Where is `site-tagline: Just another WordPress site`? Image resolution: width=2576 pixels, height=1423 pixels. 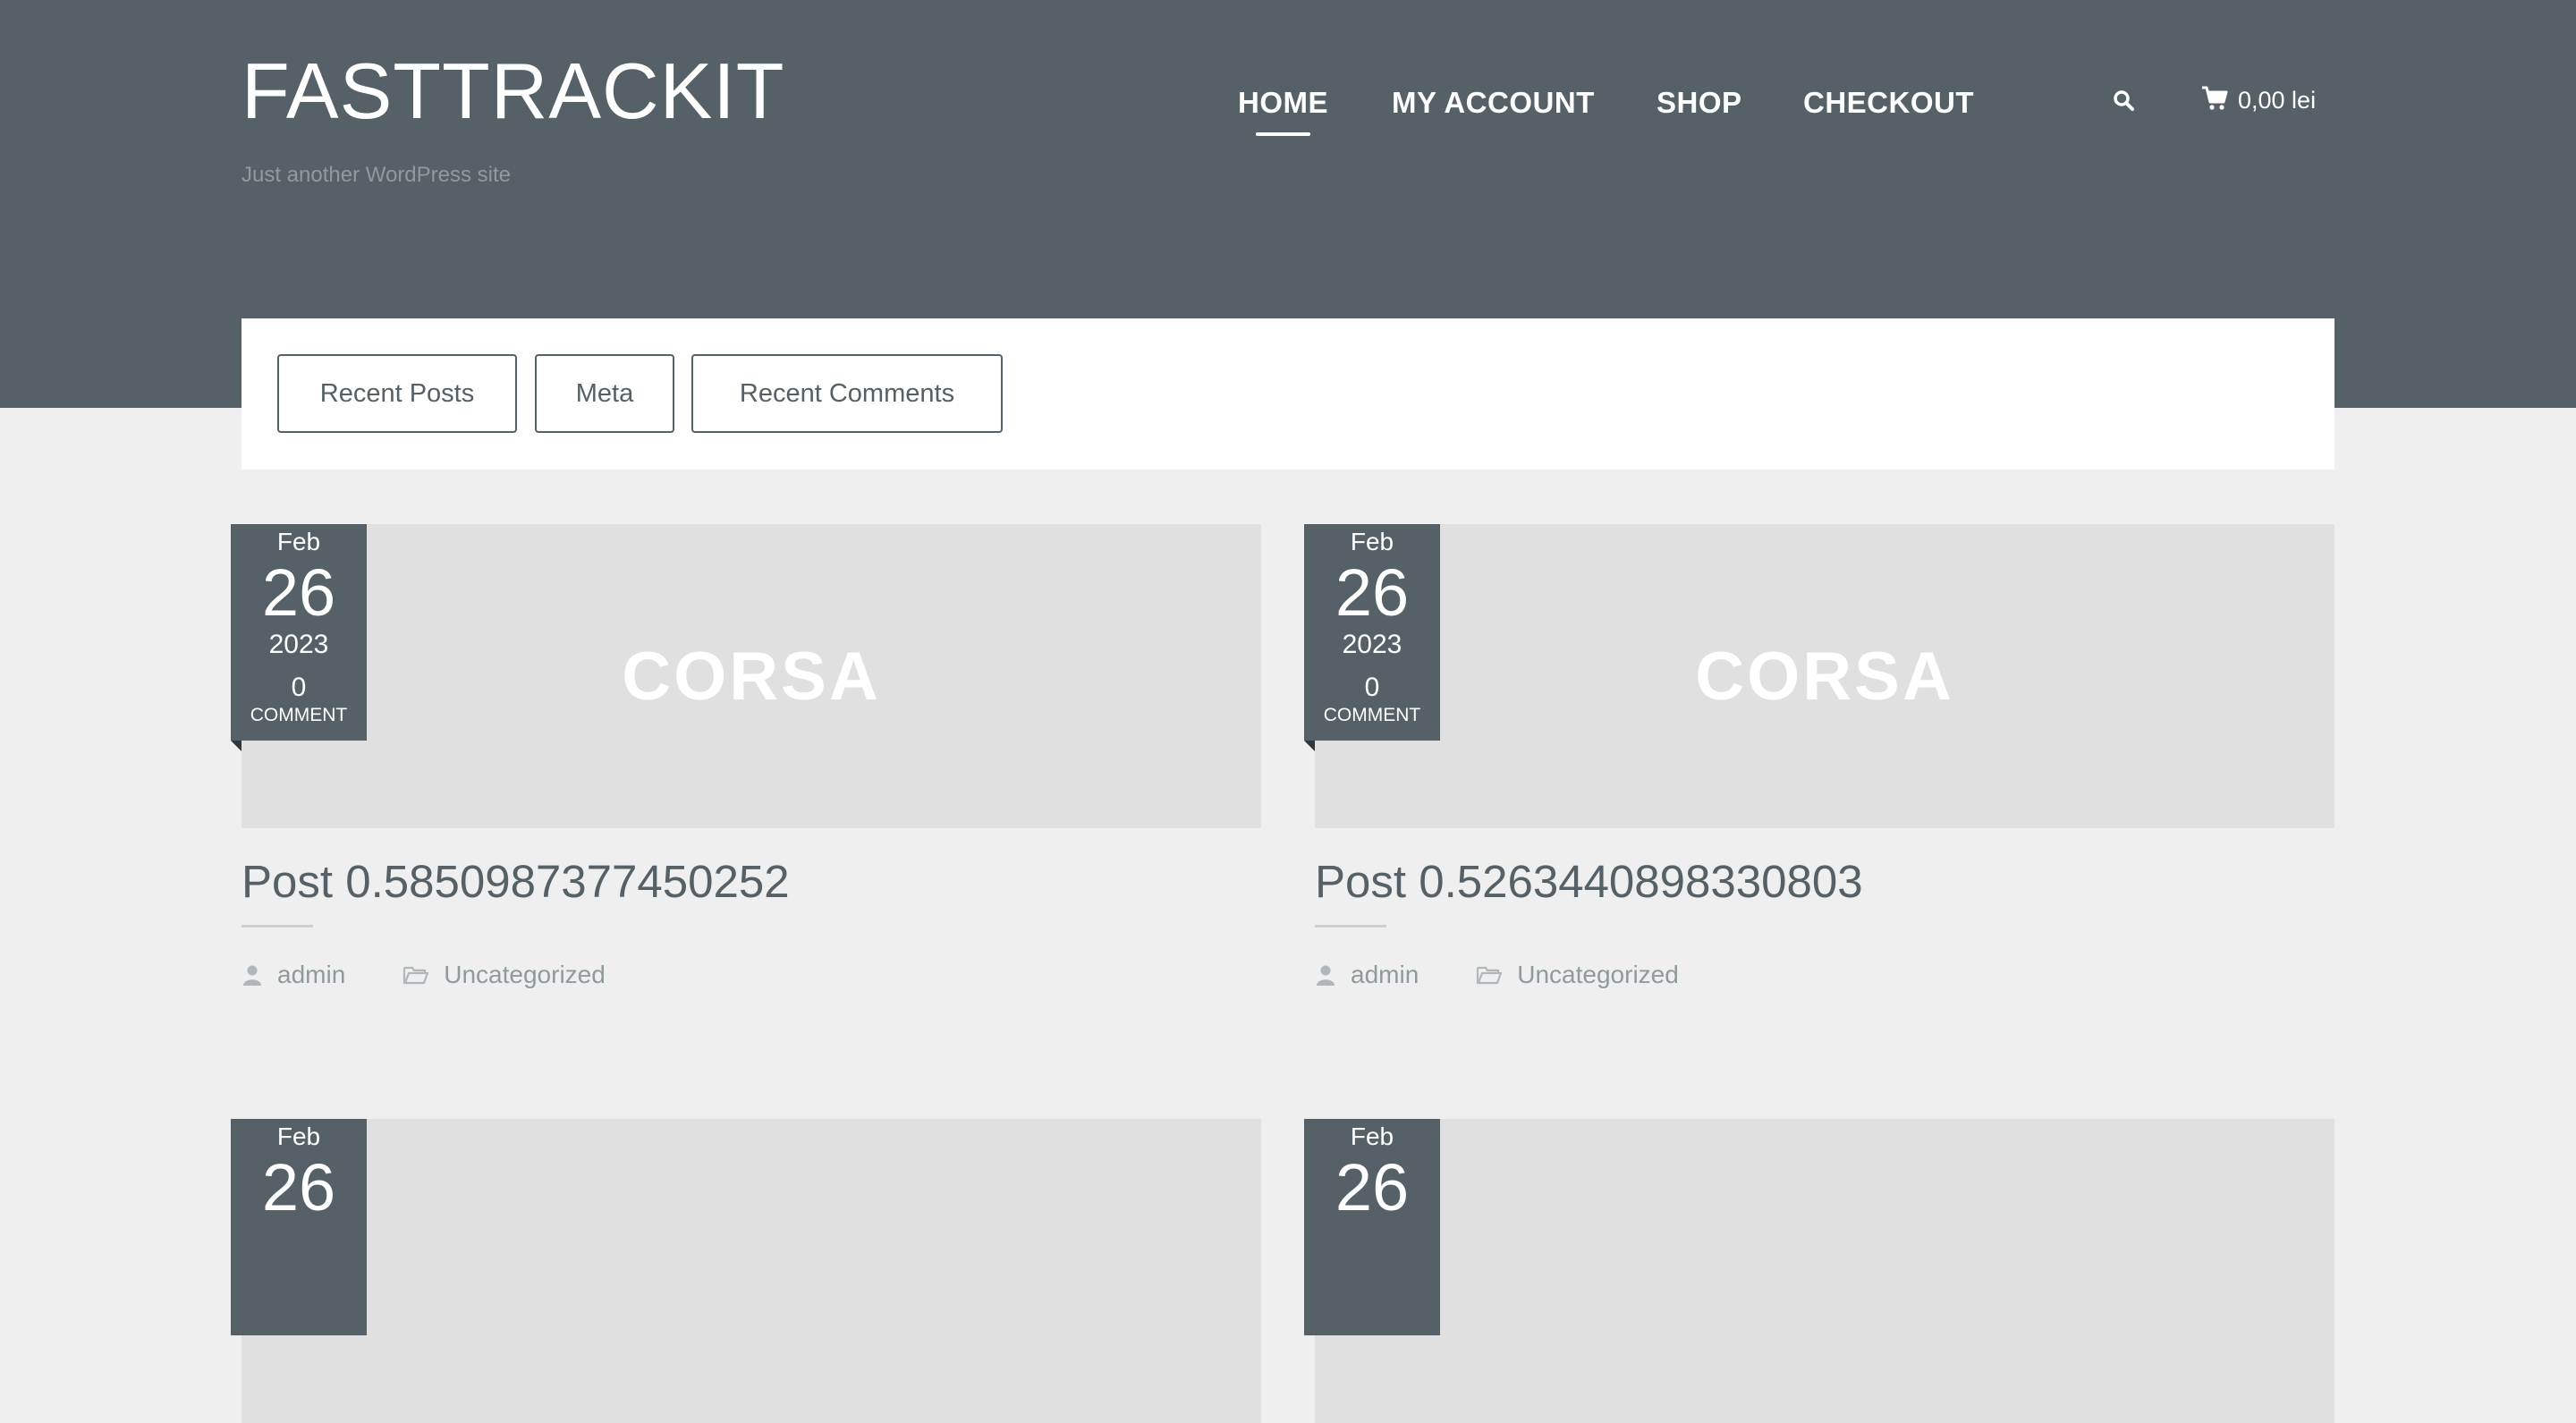 site-tagline: Just another WordPress site is located at coordinates (377, 175).